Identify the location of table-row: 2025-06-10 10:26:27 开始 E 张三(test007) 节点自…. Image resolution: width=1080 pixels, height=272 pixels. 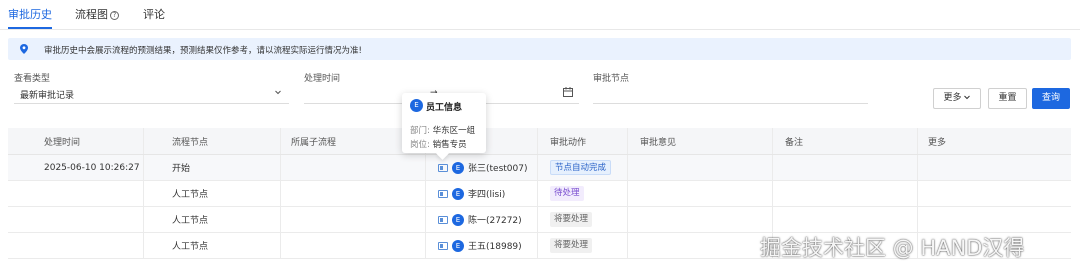
(539, 168).